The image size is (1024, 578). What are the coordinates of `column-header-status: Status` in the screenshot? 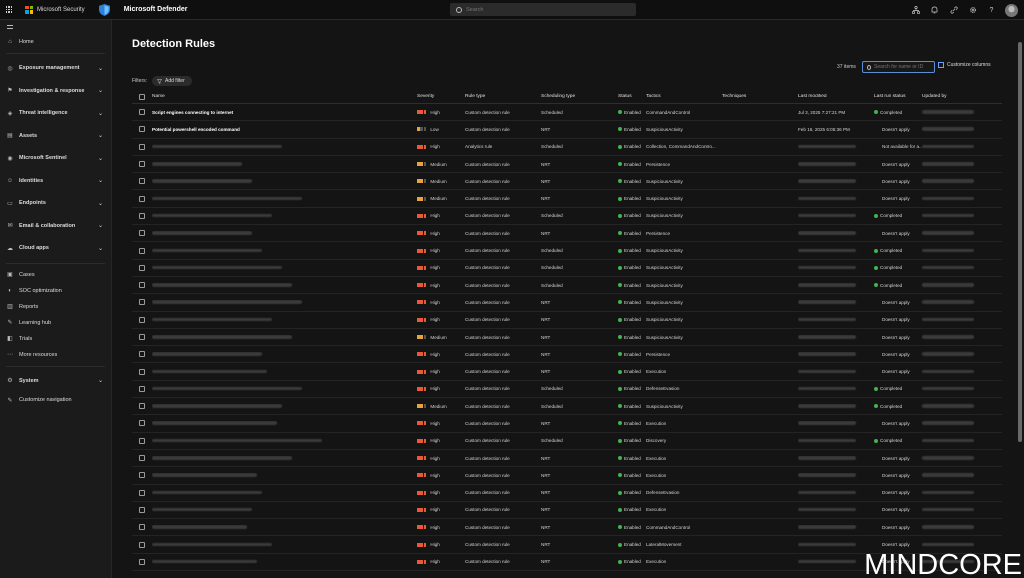 It's located at (632, 96).